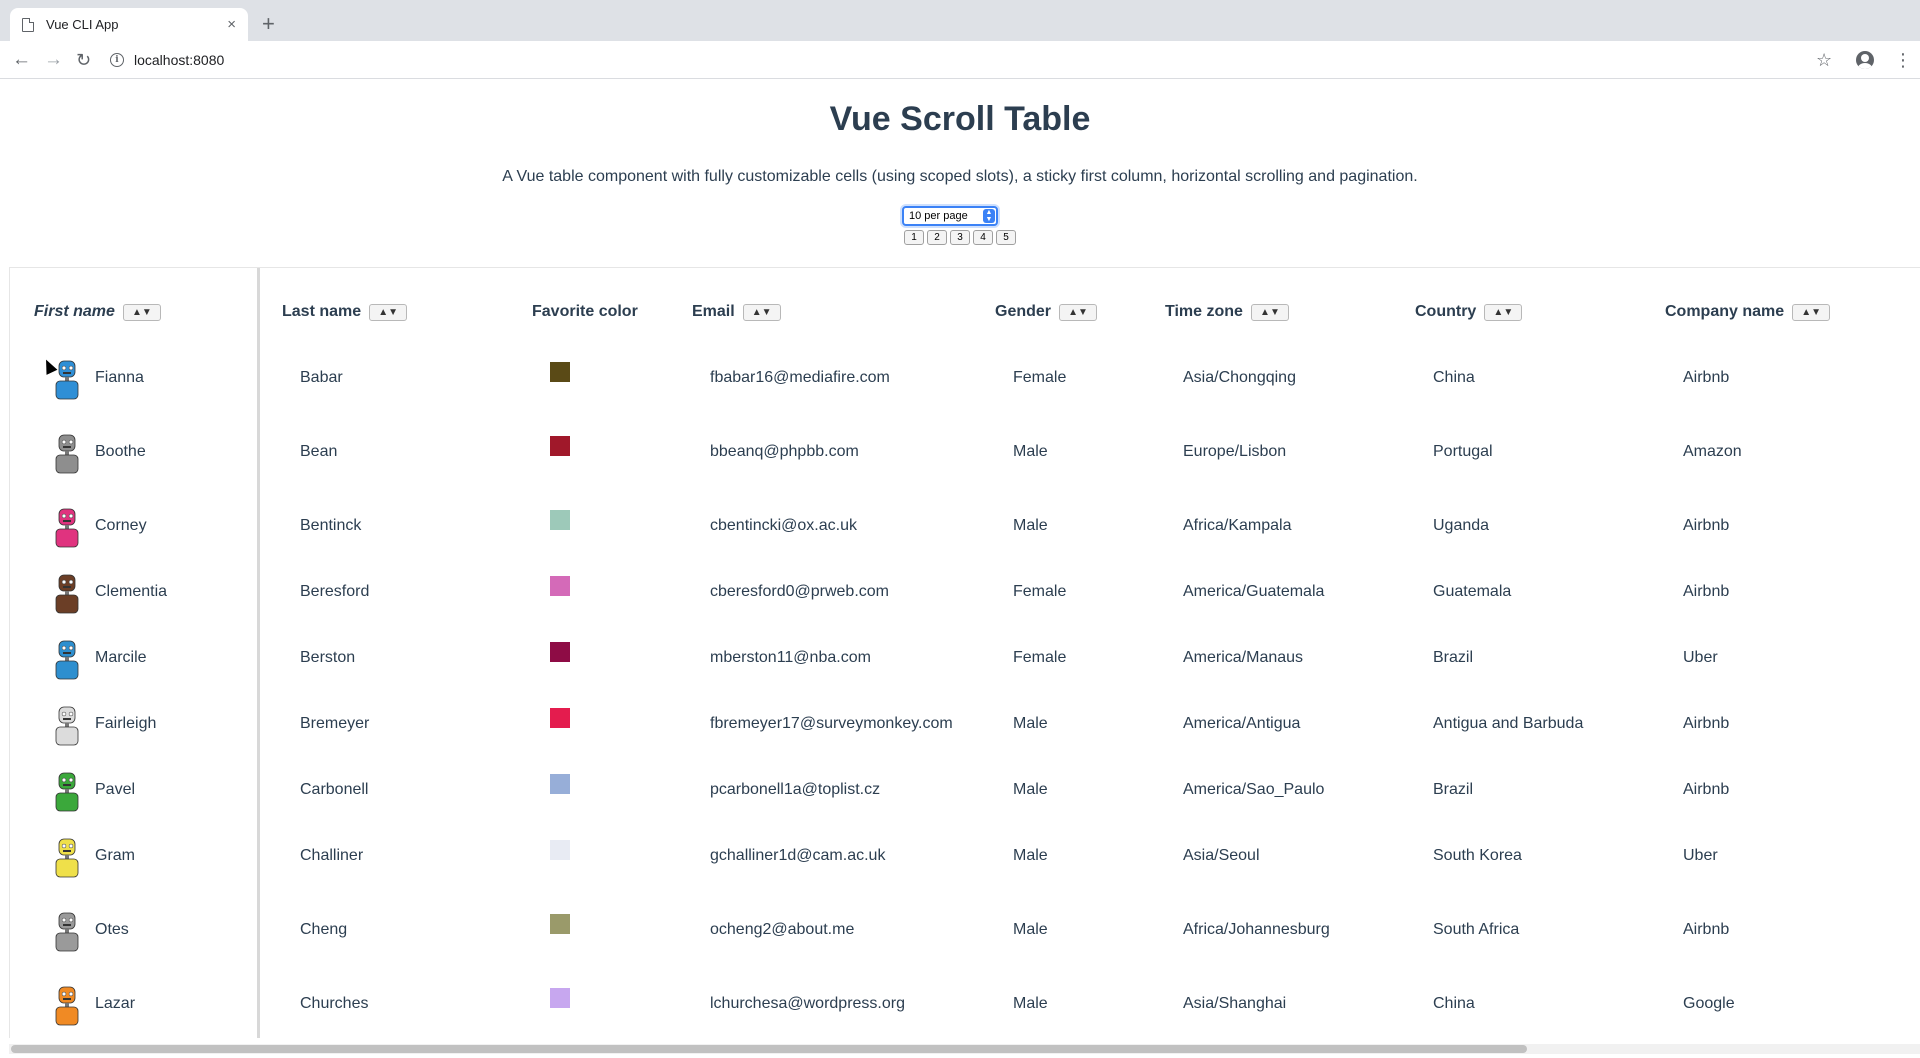  Describe the element at coordinates (129, 24) in the screenshot. I see `browser-tab: Vue CLI App ×` at that location.